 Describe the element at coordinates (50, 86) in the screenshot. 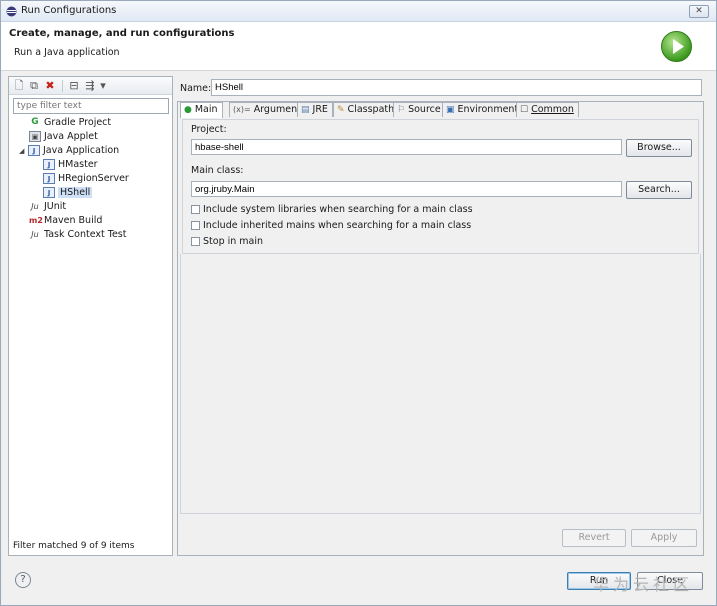

I see `delete-configuration-icon: ✖` at that location.